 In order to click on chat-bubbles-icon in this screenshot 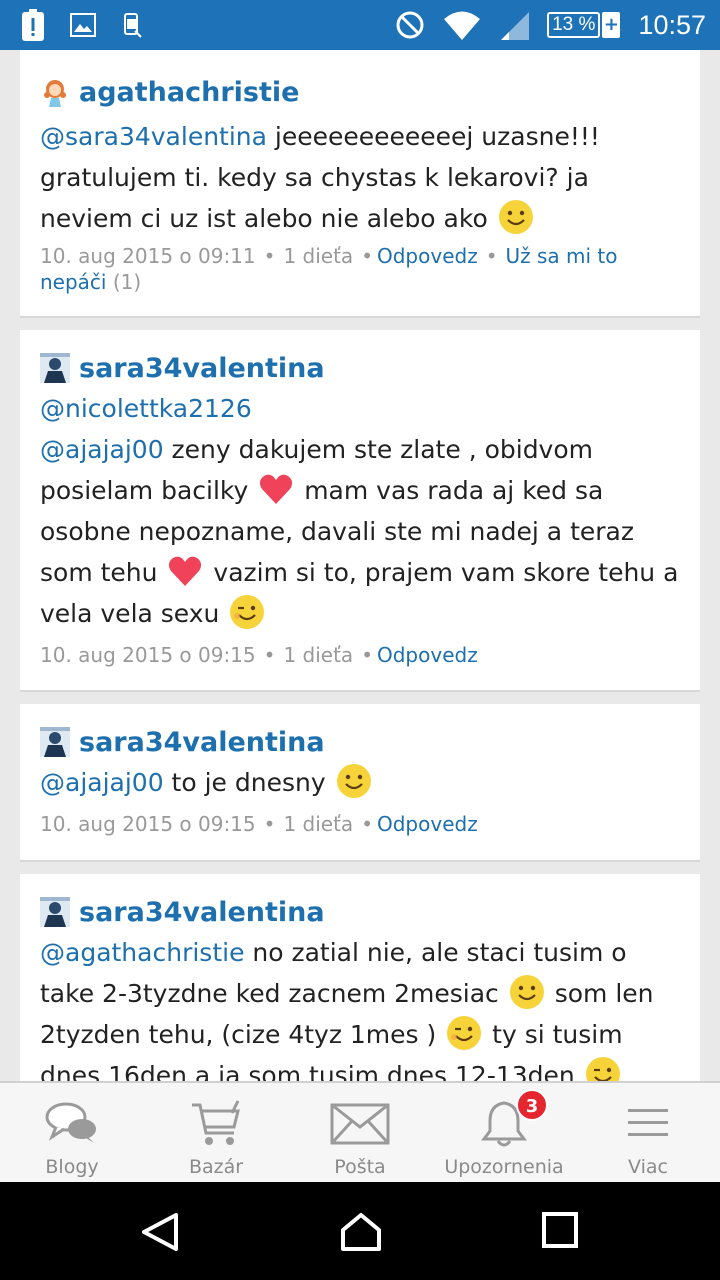, I will do `click(70, 1122)`.